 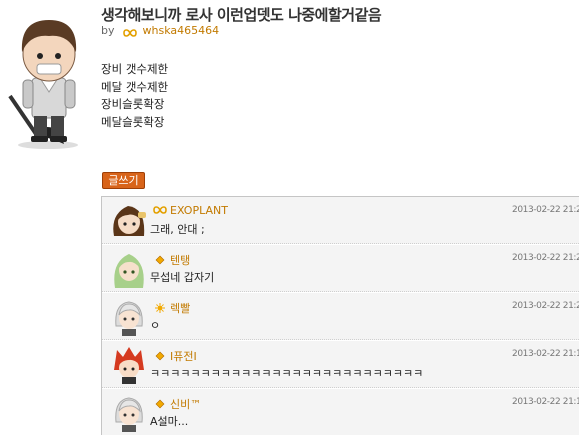 What do you see at coordinates (545, 402) in the screenshot?
I see `comment-timestamp: 2013-02-22 21:19 [1]` at bounding box center [545, 402].